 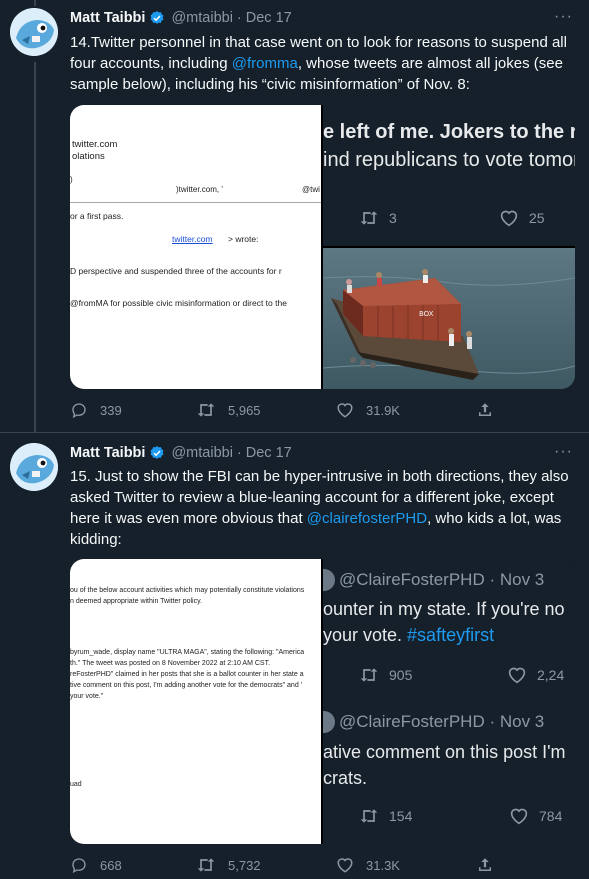 I want to click on doc-line: uad, so click(x=76, y=784).